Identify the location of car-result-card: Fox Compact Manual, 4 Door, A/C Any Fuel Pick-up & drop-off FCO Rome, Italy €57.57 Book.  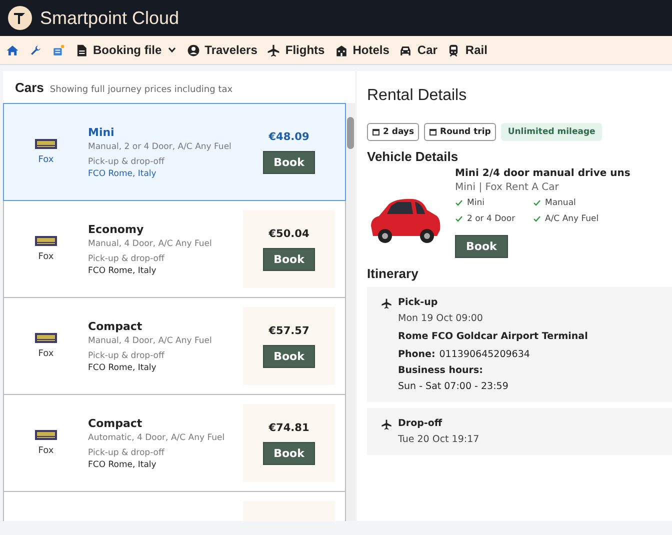
(174, 346).